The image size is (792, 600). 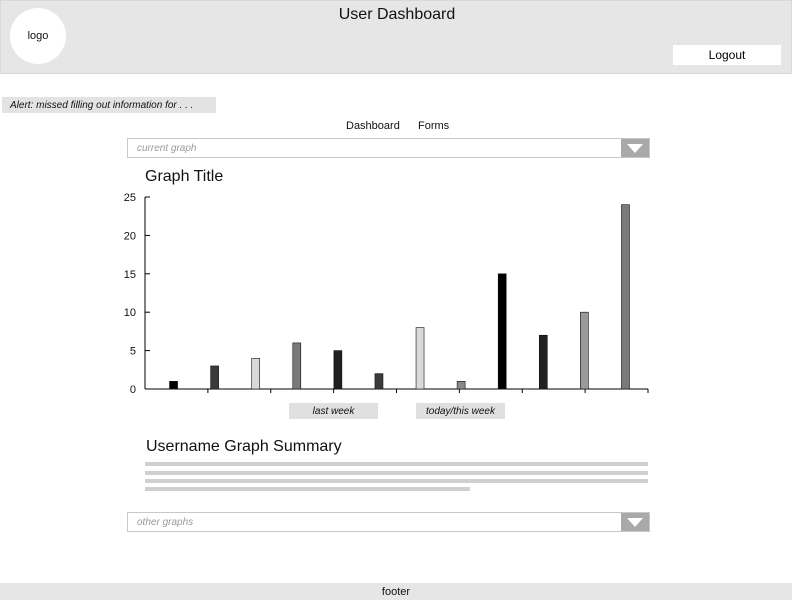 I want to click on last-week-label: last week, so click(x=333, y=411).